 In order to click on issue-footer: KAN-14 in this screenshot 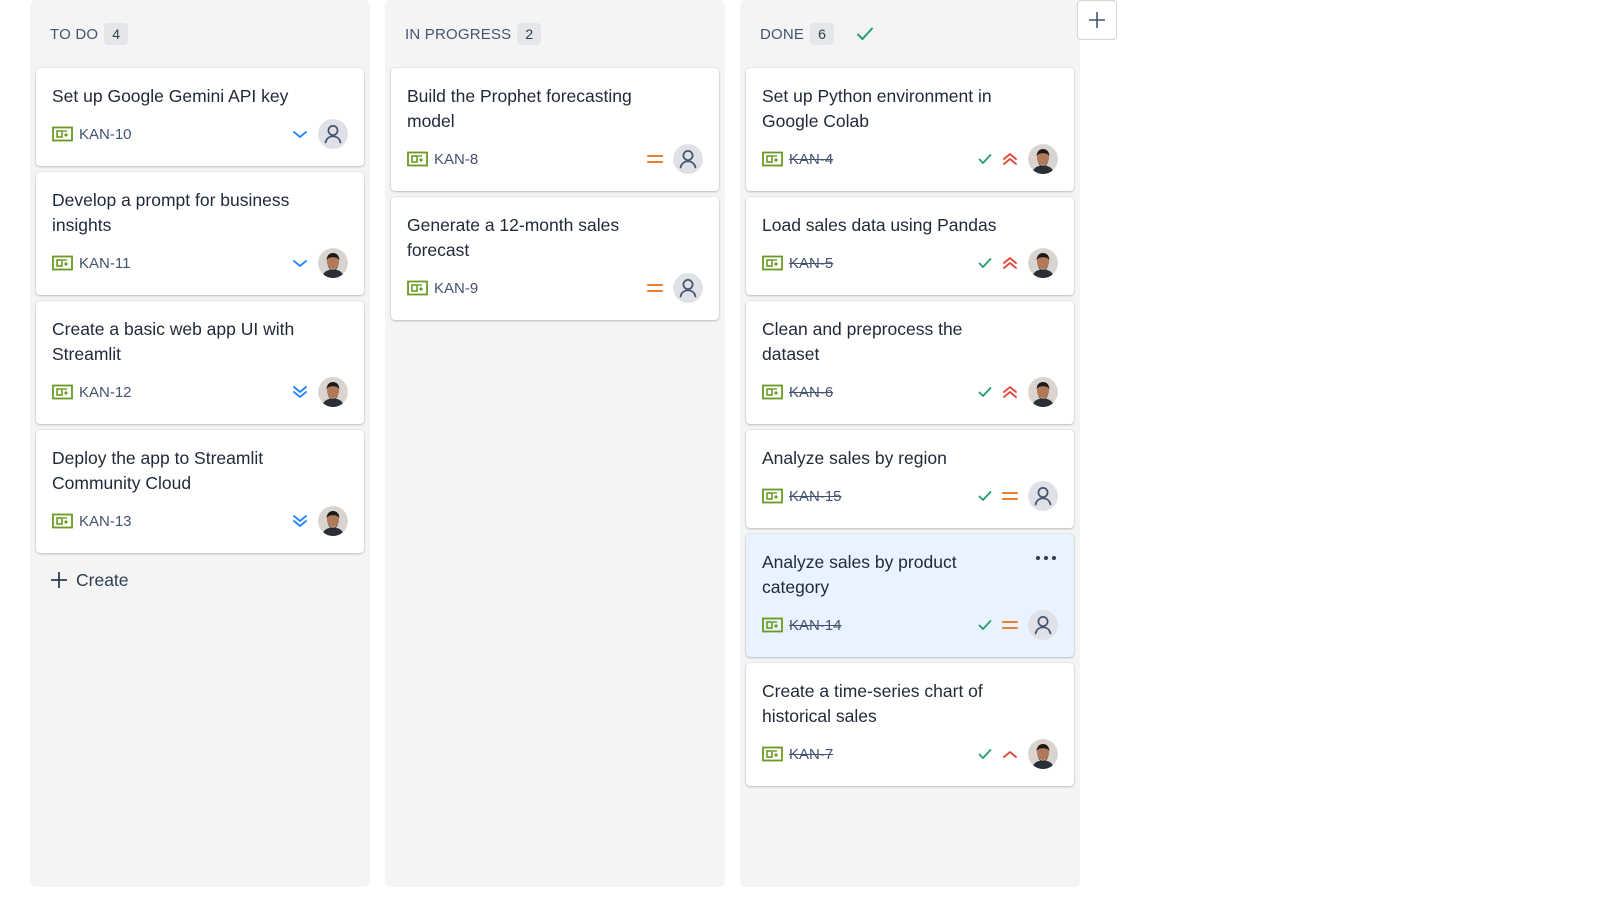, I will do `click(910, 625)`.